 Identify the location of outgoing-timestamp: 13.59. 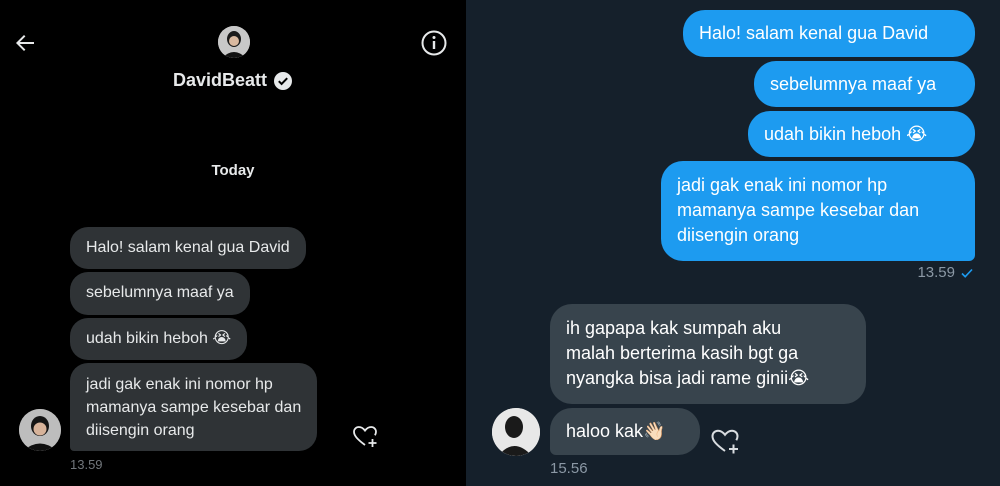
(936, 272).